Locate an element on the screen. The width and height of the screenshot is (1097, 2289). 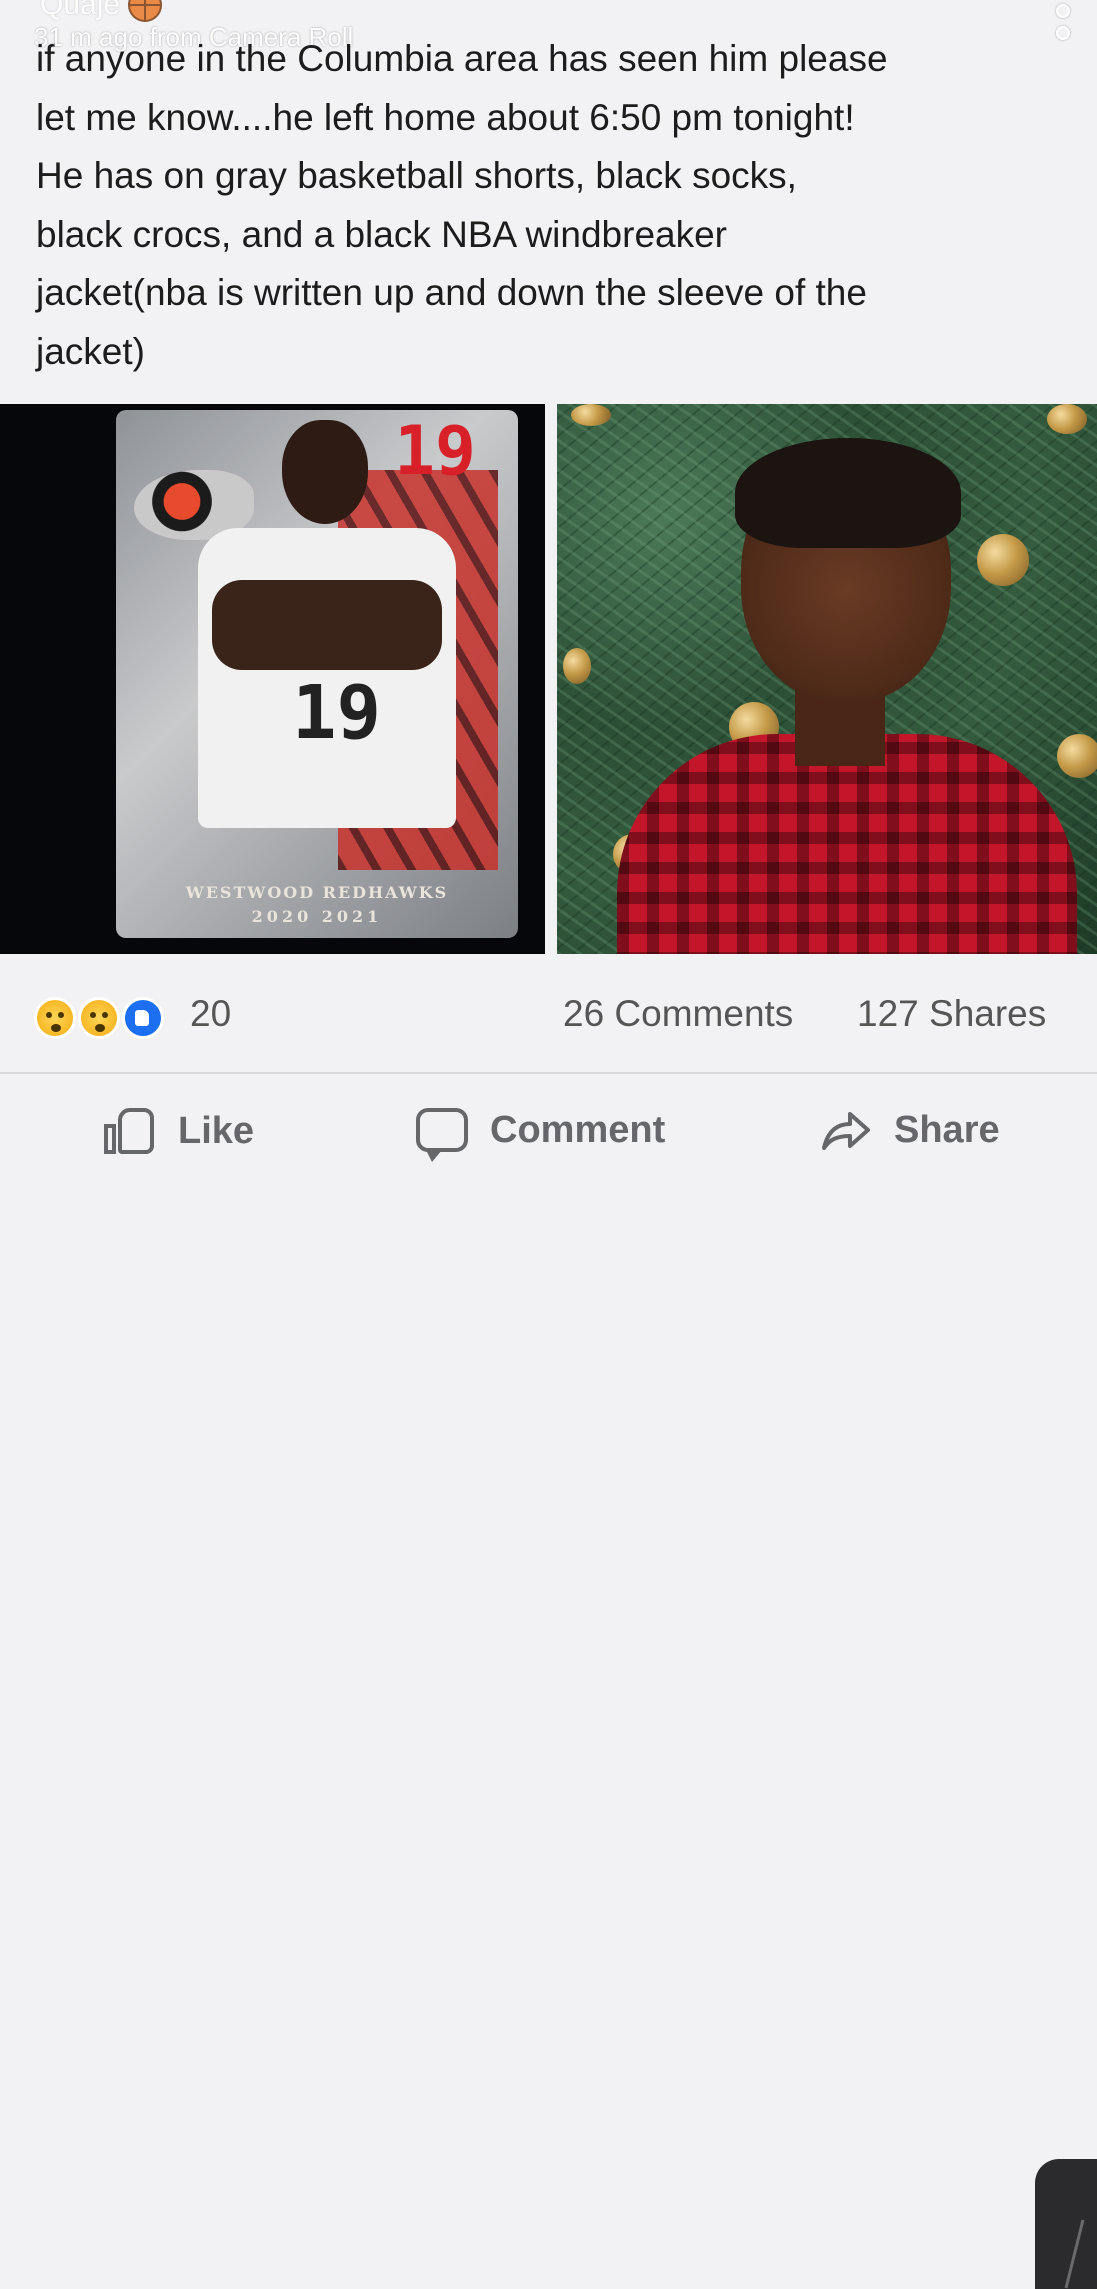
share-button: Share is located at coordinates (910, 1130).